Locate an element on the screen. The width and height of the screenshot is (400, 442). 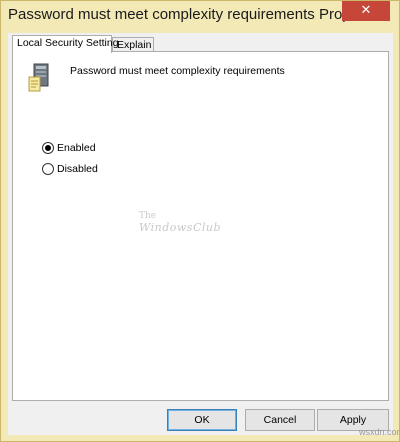
disabled-radio is located at coordinates (48, 169).